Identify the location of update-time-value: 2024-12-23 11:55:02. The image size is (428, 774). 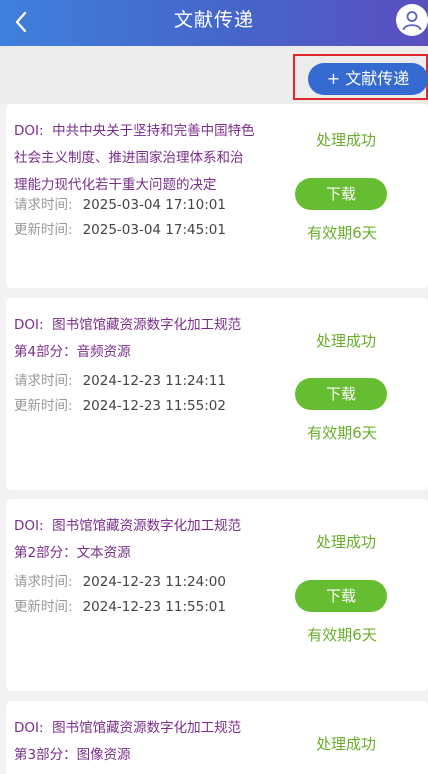
(154, 406).